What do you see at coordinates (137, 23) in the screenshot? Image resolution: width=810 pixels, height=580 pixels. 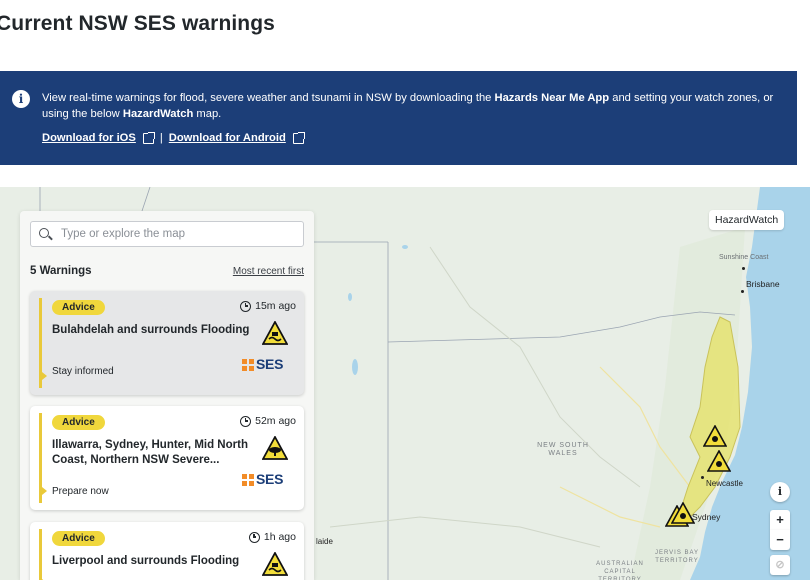 I see `page-title: Current NSW SES warnings` at bounding box center [137, 23].